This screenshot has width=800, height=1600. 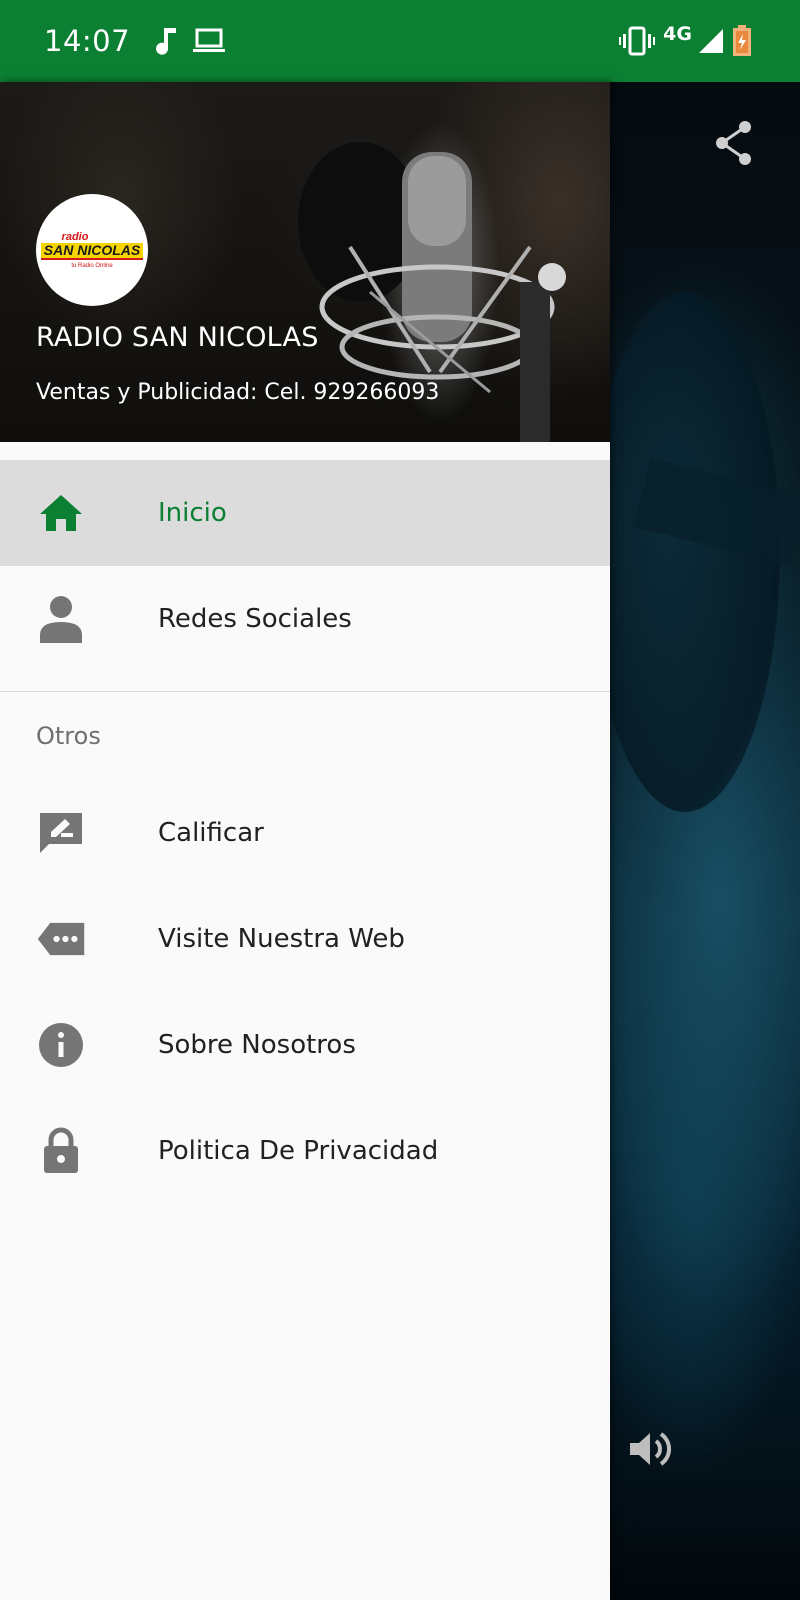 What do you see at coordinates (61, 1045) in the screenshot?
I see `info-icon` at bounding box center [61, 1045].